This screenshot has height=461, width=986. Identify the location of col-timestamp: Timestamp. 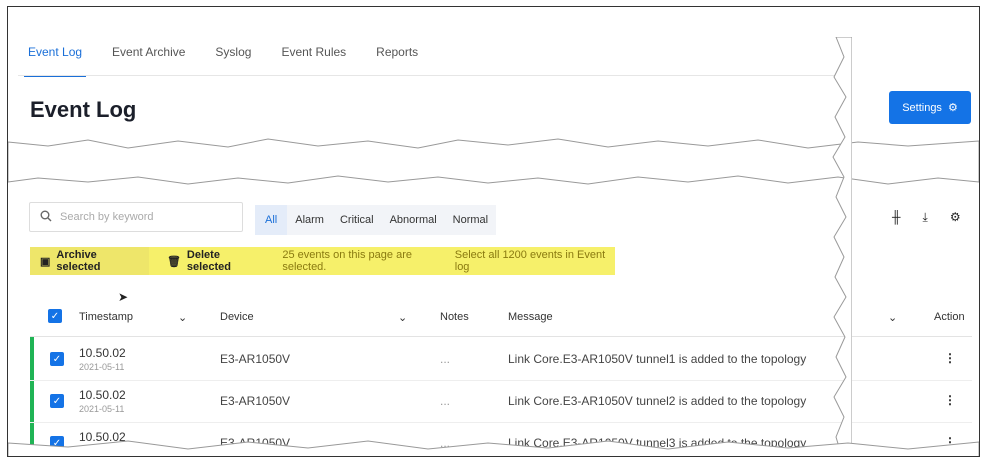
(106, 317).